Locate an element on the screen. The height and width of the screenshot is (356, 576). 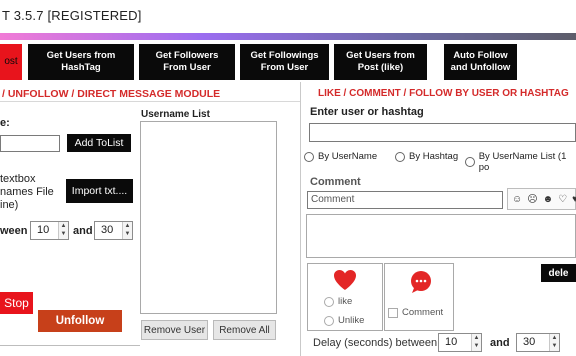
radio-by-username-label: By UserName is located at coordinates (348, 156).